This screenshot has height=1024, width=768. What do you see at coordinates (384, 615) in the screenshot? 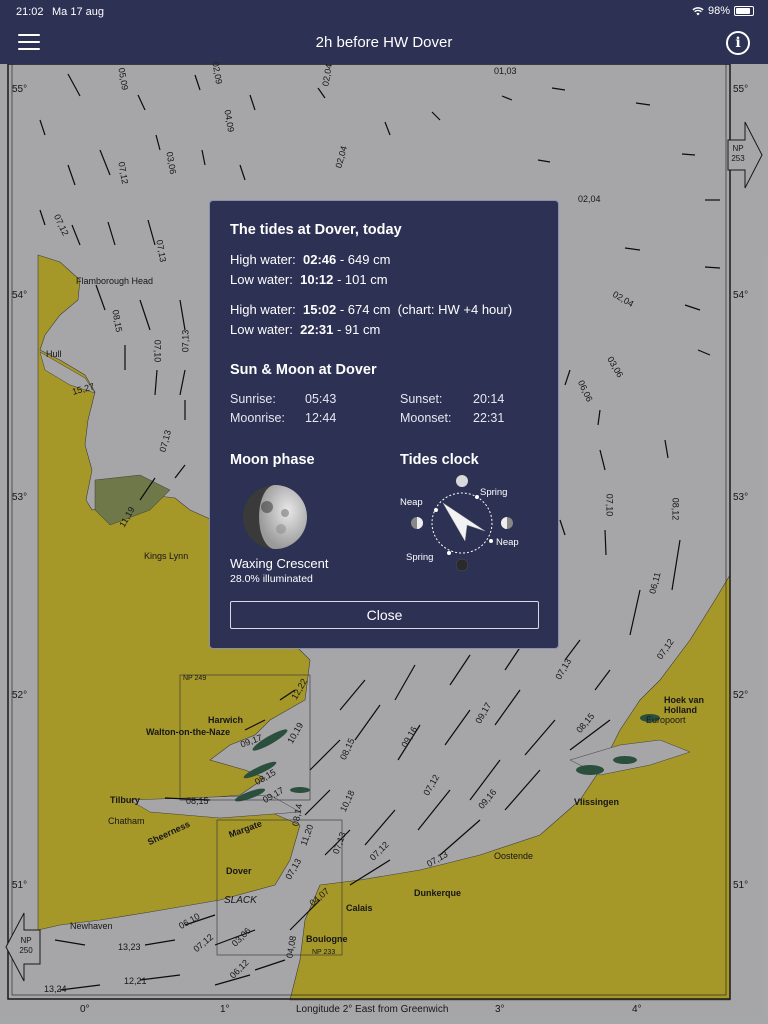
I see `close-button: Close` at bounding box center [384, 615].